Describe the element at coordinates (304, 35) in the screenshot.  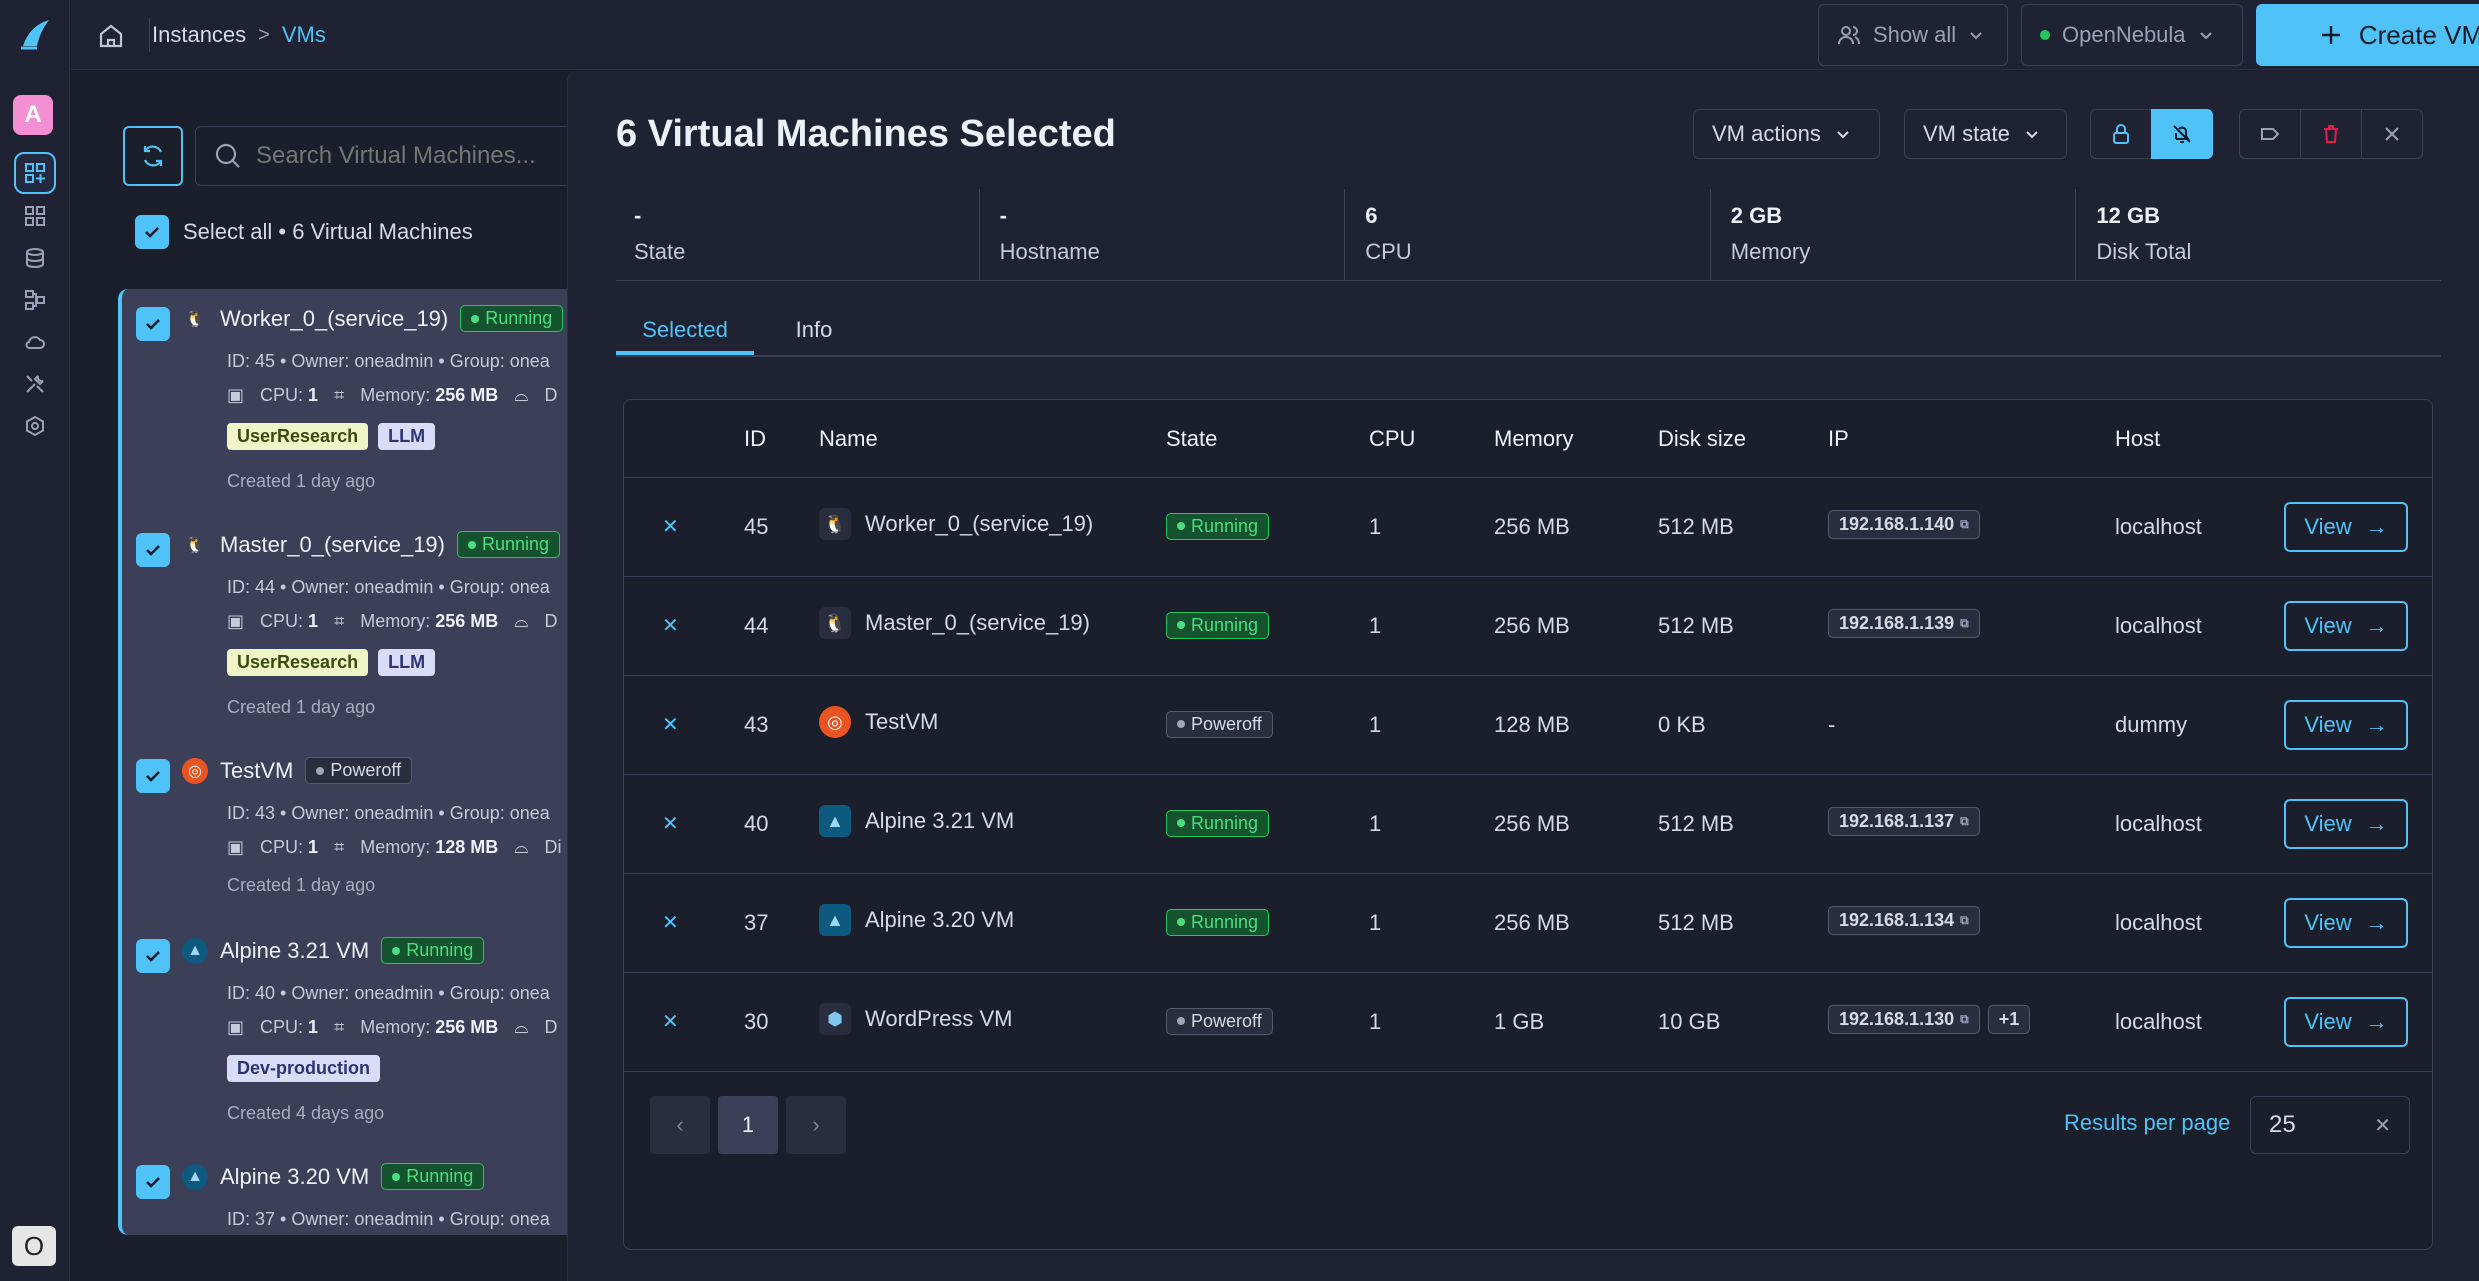
I see `breadcrumb-vms: VMs` at that location.